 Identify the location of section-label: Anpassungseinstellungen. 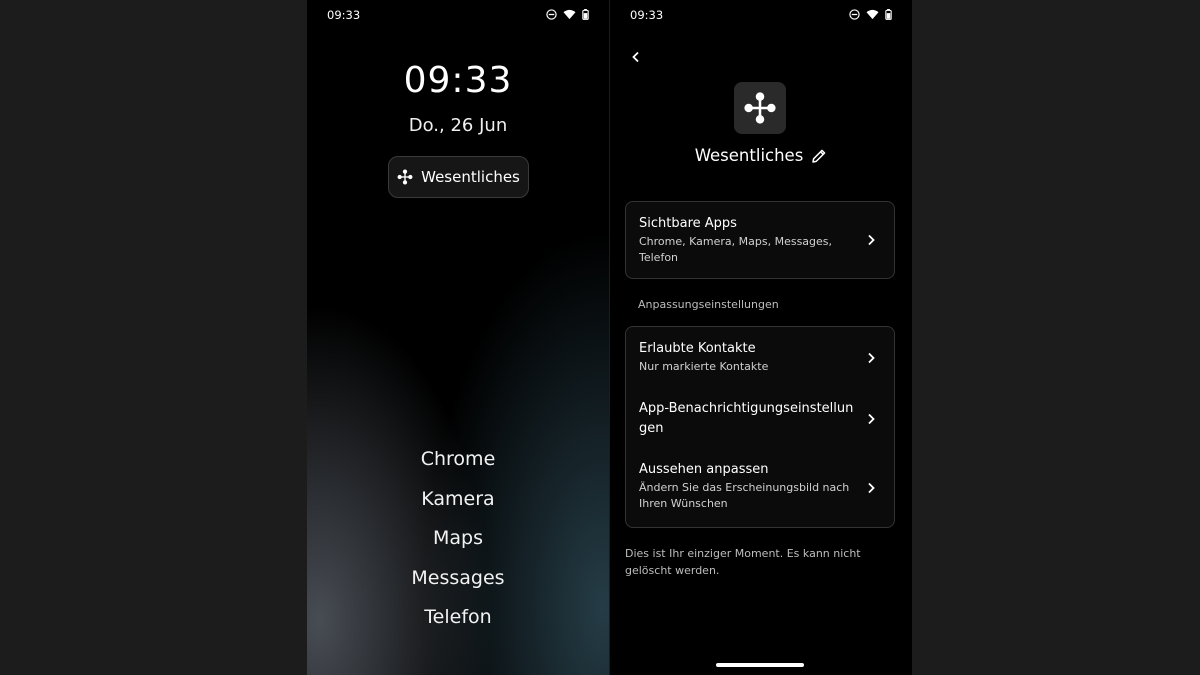
(708, 304).